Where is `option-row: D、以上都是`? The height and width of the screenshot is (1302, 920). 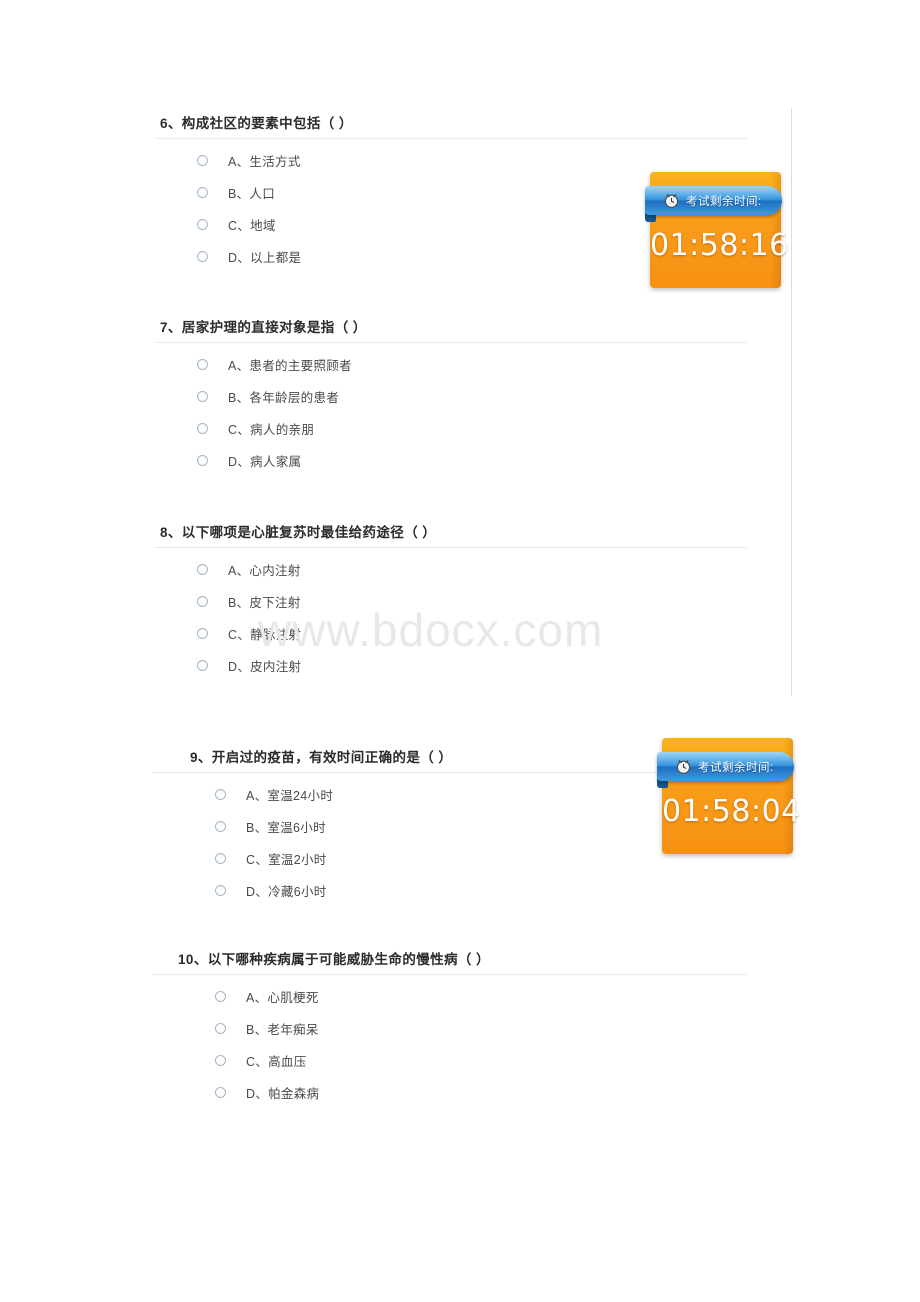
option-row: D、以上都是 is located at coordinates (249, 256).